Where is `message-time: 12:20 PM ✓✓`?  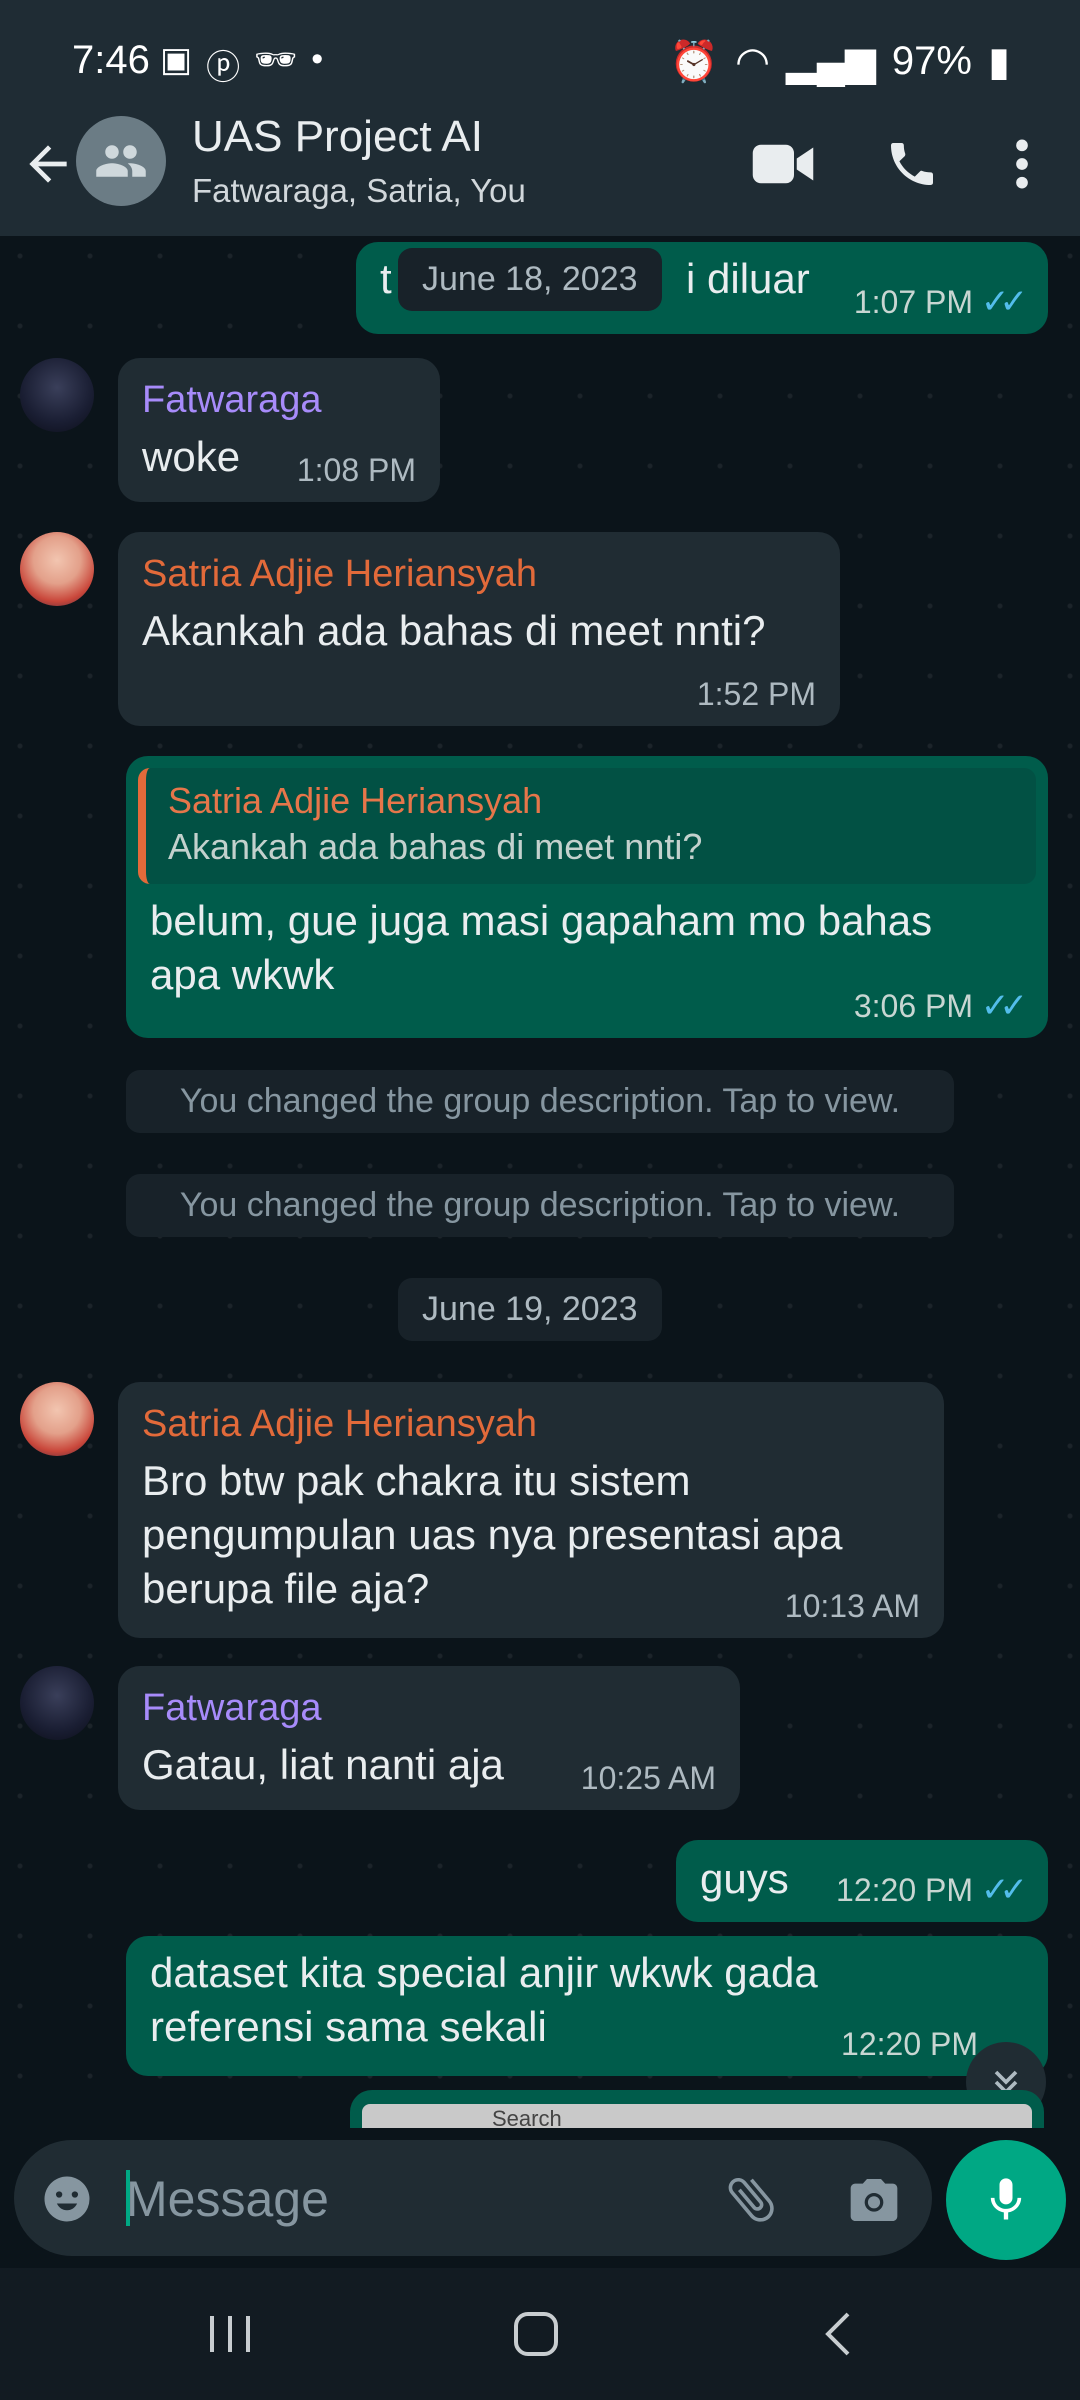
message-time: 12:20 PM ✓✓ is located at coordinates (932, 1890).